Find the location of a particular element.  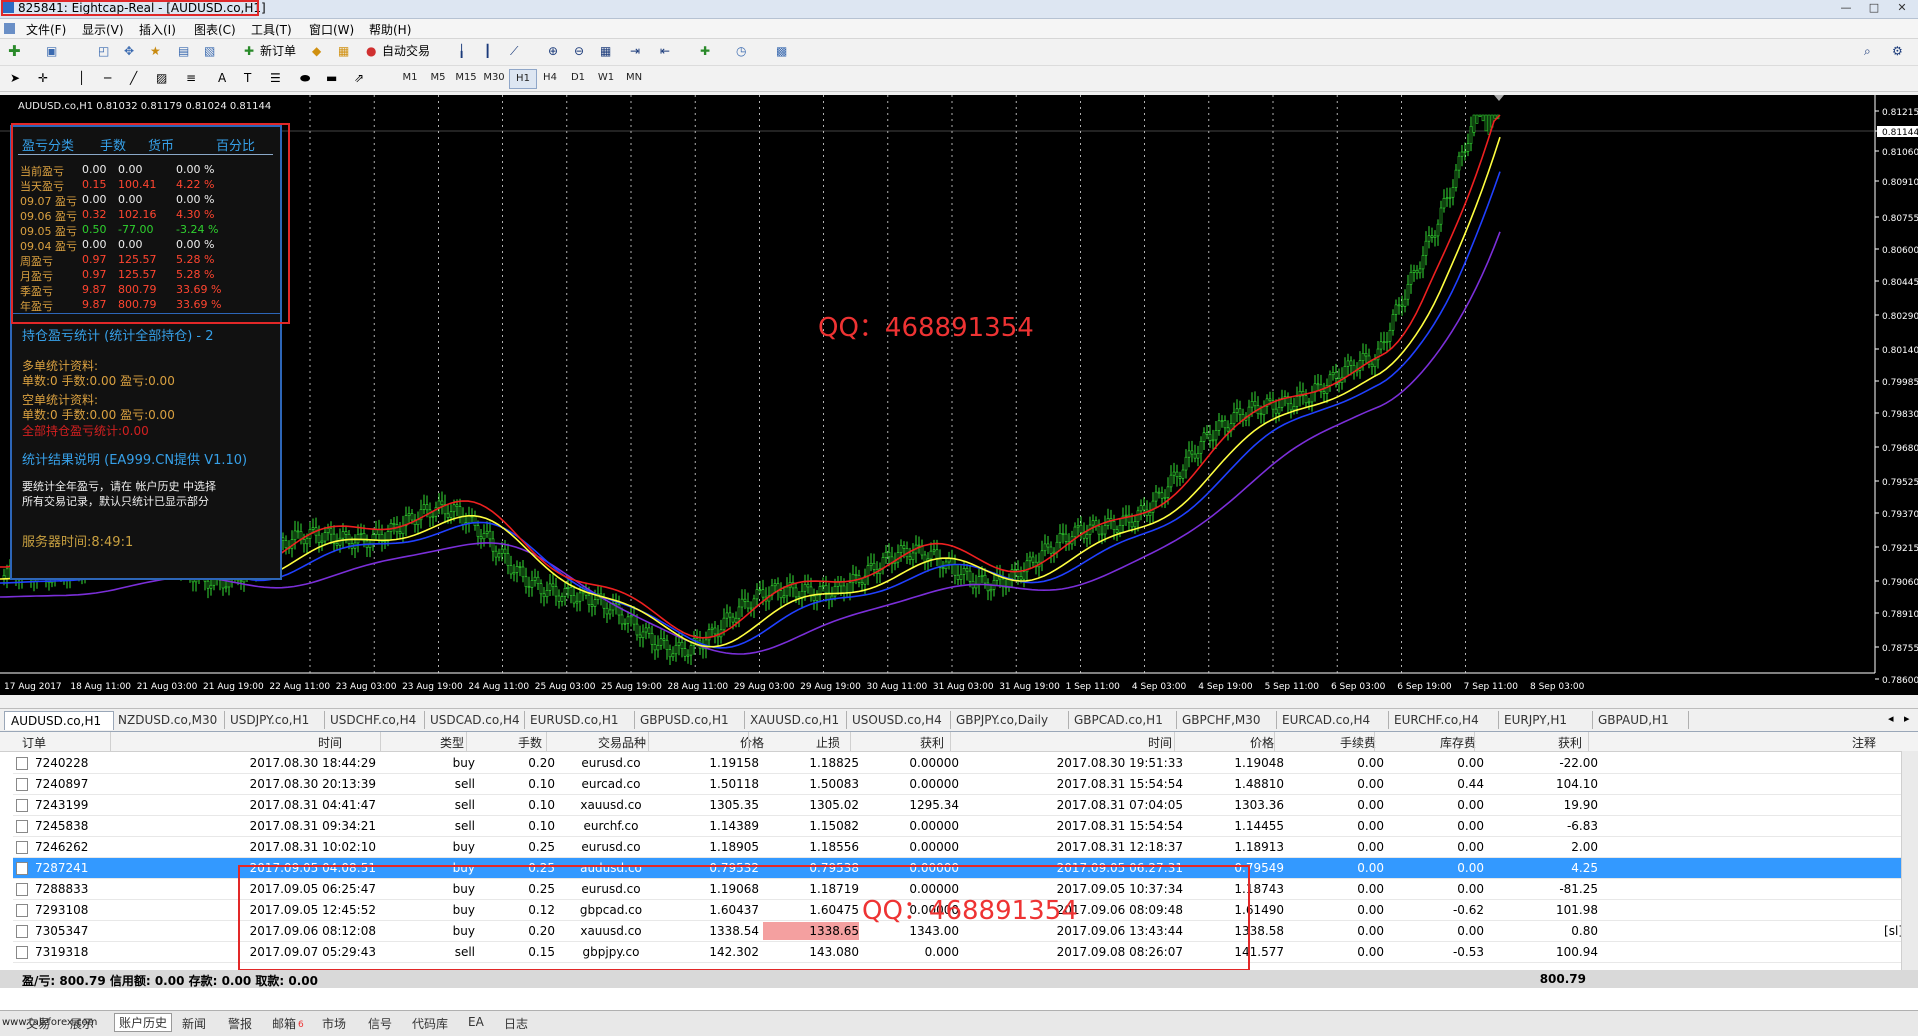

navigator-icon: ★ is located at coordinates (155, 51).